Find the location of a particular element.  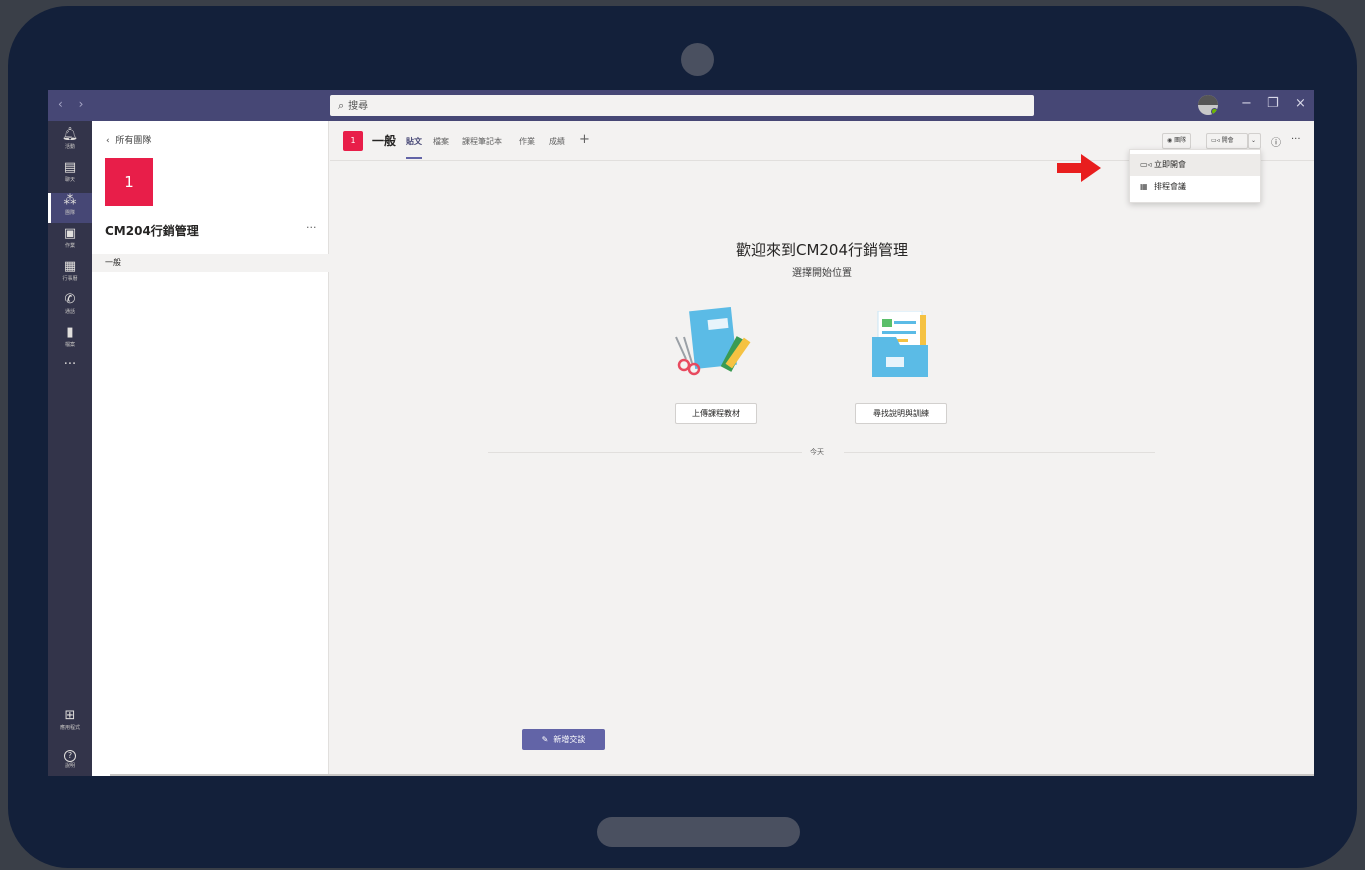

info-icon: ⓘ is located at coordinates (1276, 141).